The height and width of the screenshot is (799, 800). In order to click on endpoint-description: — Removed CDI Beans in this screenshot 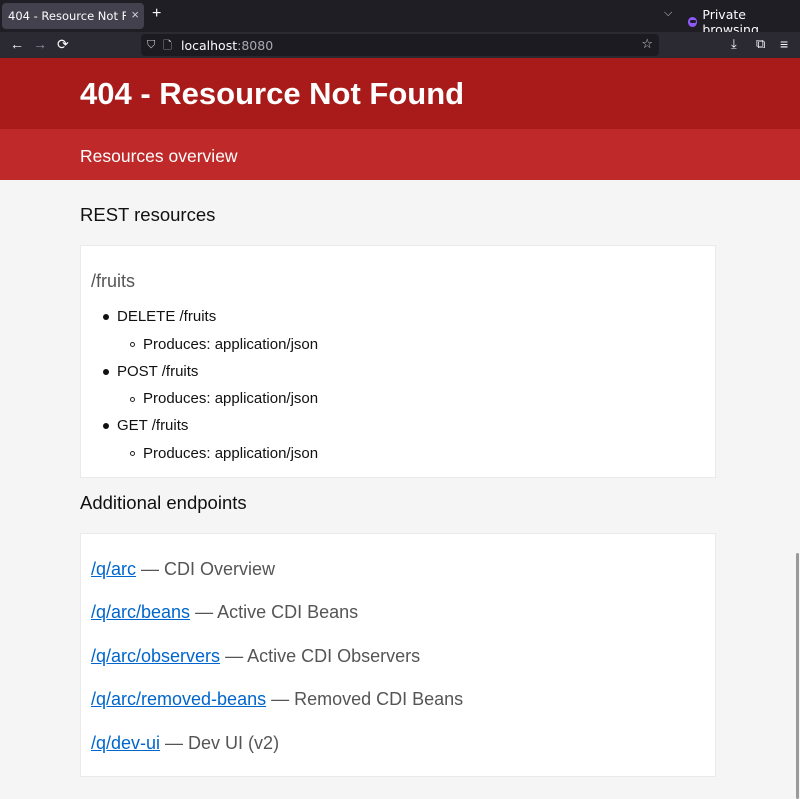, I will do `click(365, 699)`.